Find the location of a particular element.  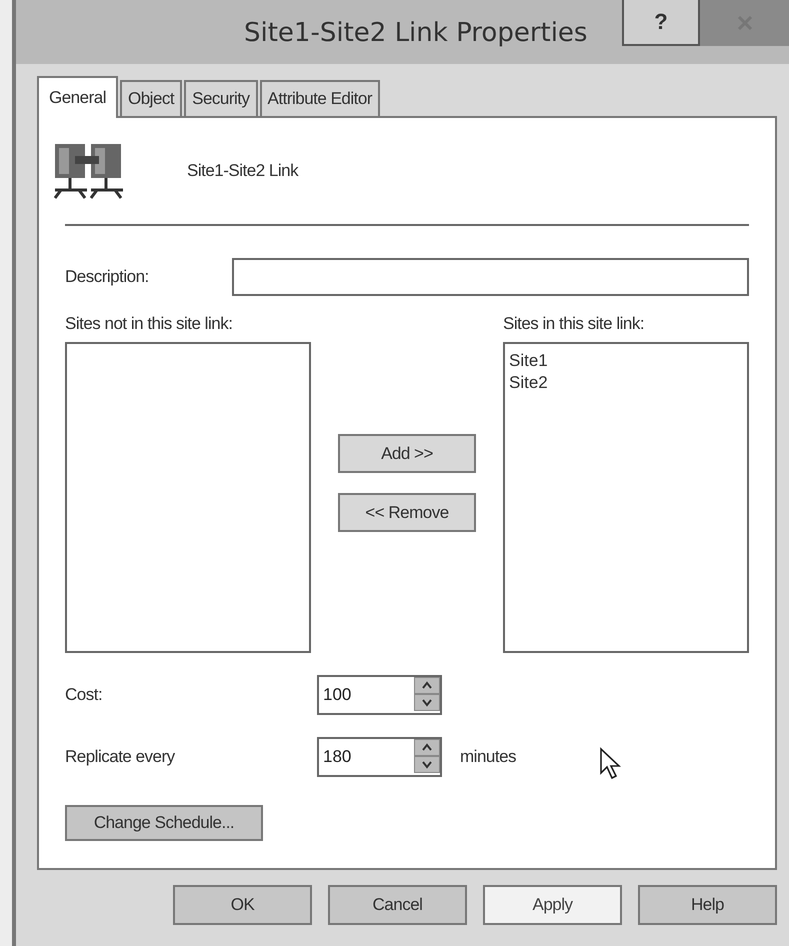

add-button: Add >> is located at coordinates (407, 453).